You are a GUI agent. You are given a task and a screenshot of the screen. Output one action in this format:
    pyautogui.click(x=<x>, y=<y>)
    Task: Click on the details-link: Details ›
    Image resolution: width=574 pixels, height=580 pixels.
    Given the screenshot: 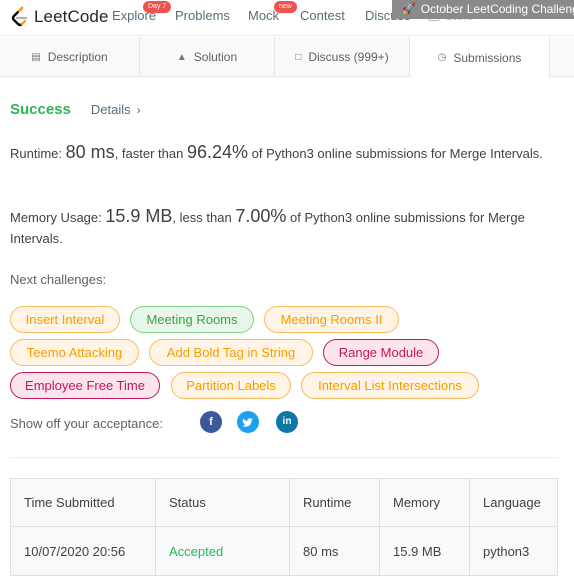 What is the action you would take?
    pyautogui.click(x=116, y=109)
    